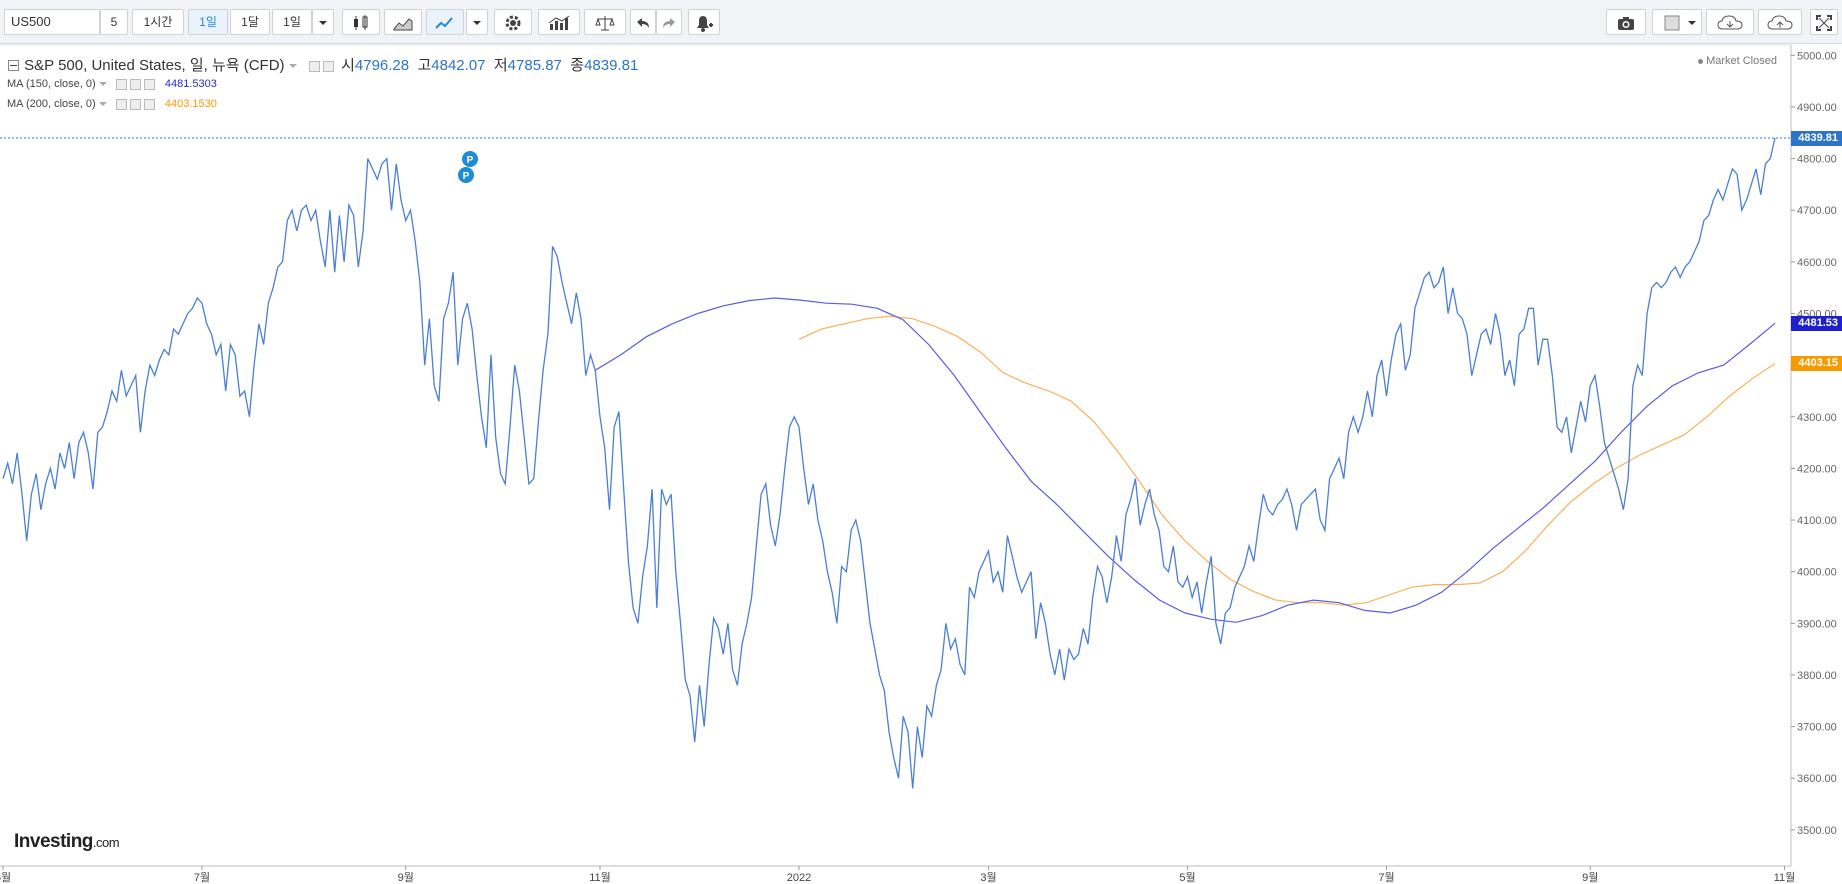 The height and width of the screenshot is (884, 1842). I want to click on collapse-icon, so click(14, 66).